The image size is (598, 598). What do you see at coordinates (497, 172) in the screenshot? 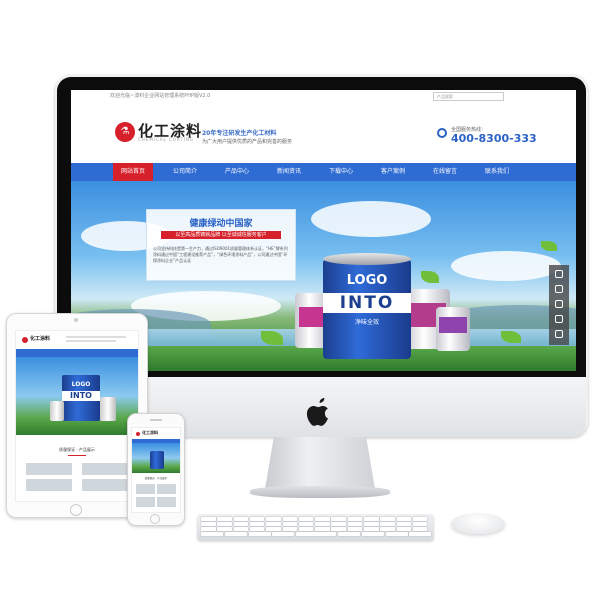
I see `nav-item-contact: 联系我们` at bounding box center [497, 172].